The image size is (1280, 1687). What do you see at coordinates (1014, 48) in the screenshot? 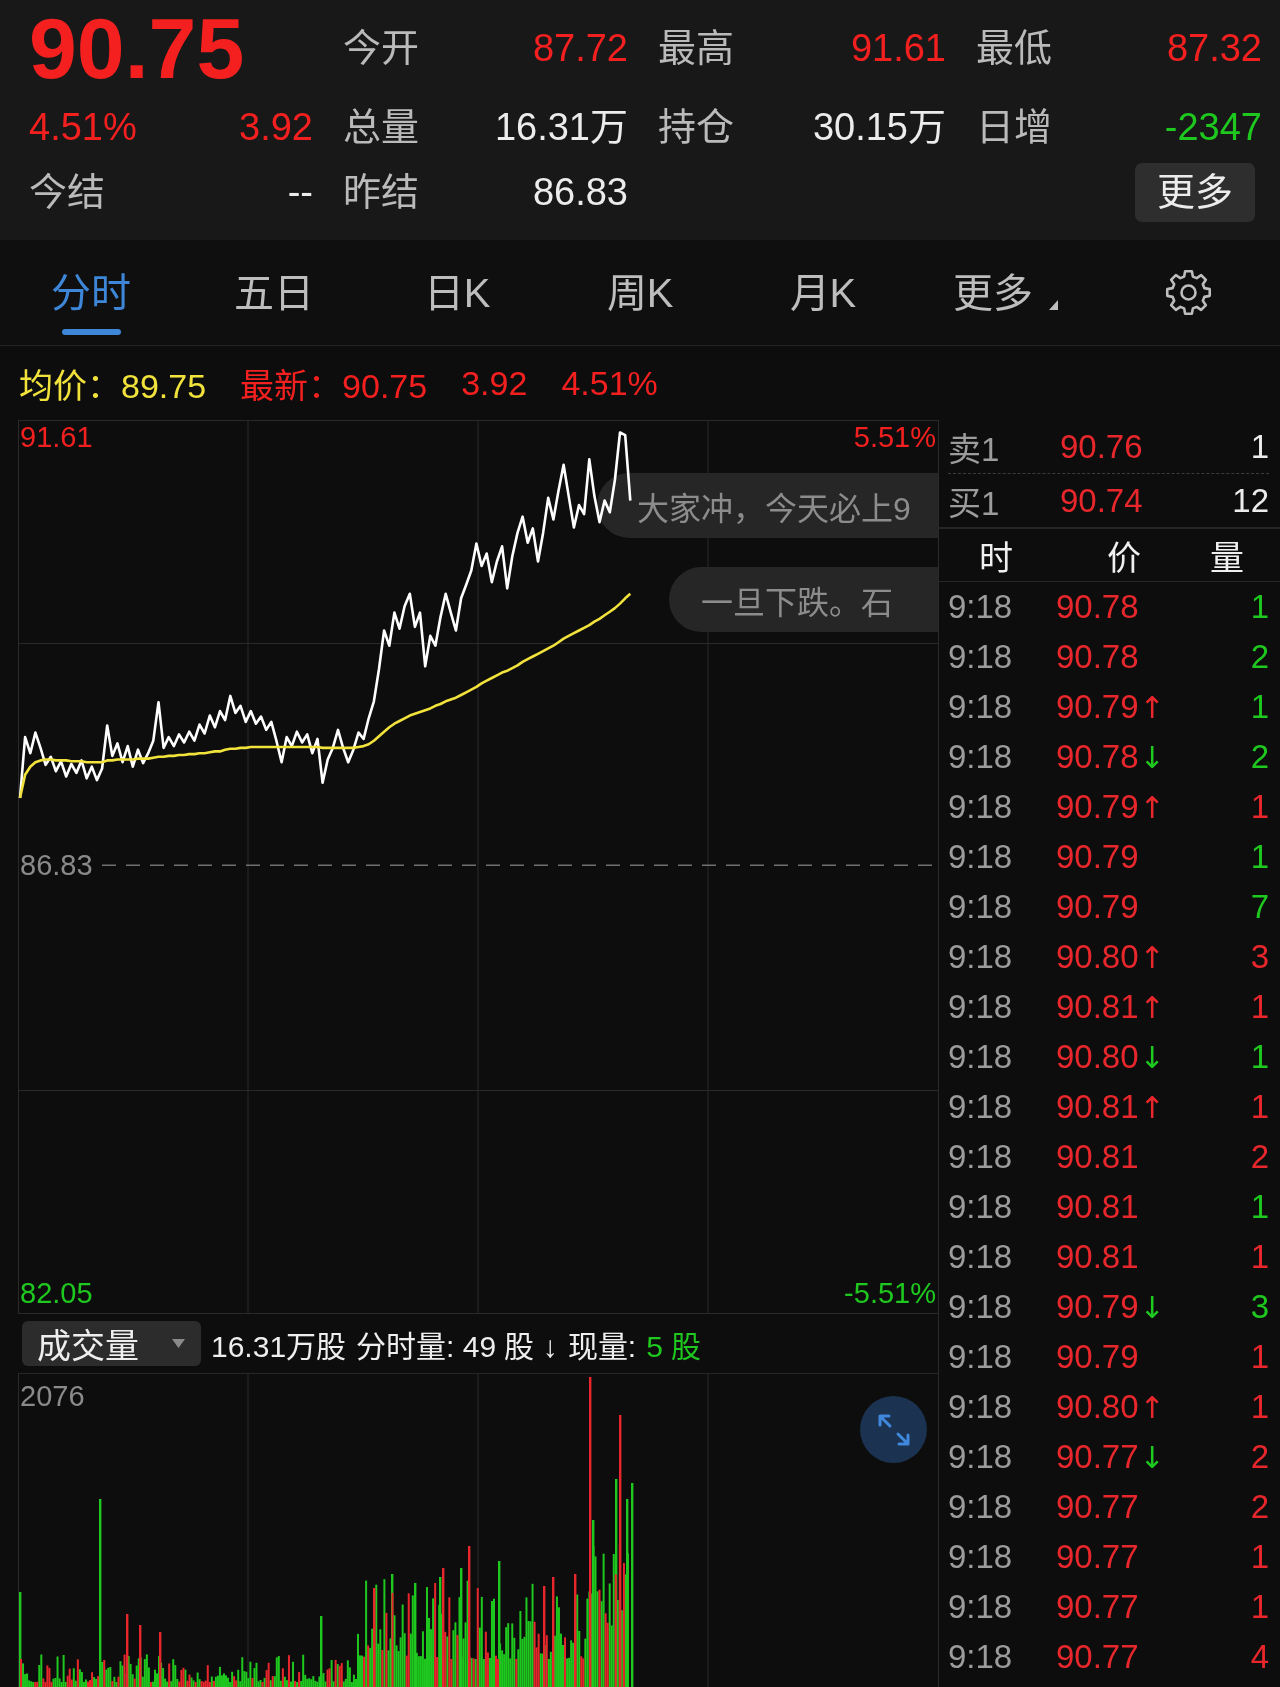
I see `stat-label: 最低` at bounding box center [1014, 48].